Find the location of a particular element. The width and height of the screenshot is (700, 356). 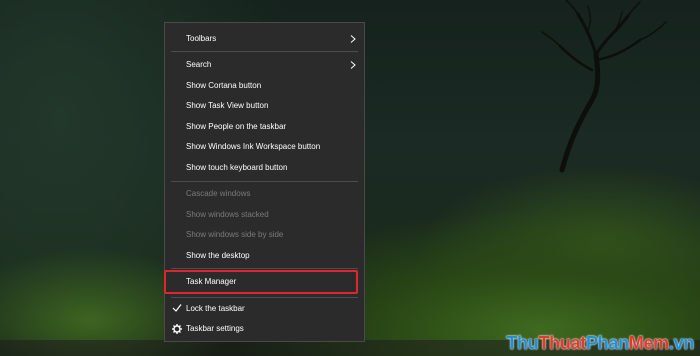

menu-item-label: Show Task View button is located at coordinates (227, 105).